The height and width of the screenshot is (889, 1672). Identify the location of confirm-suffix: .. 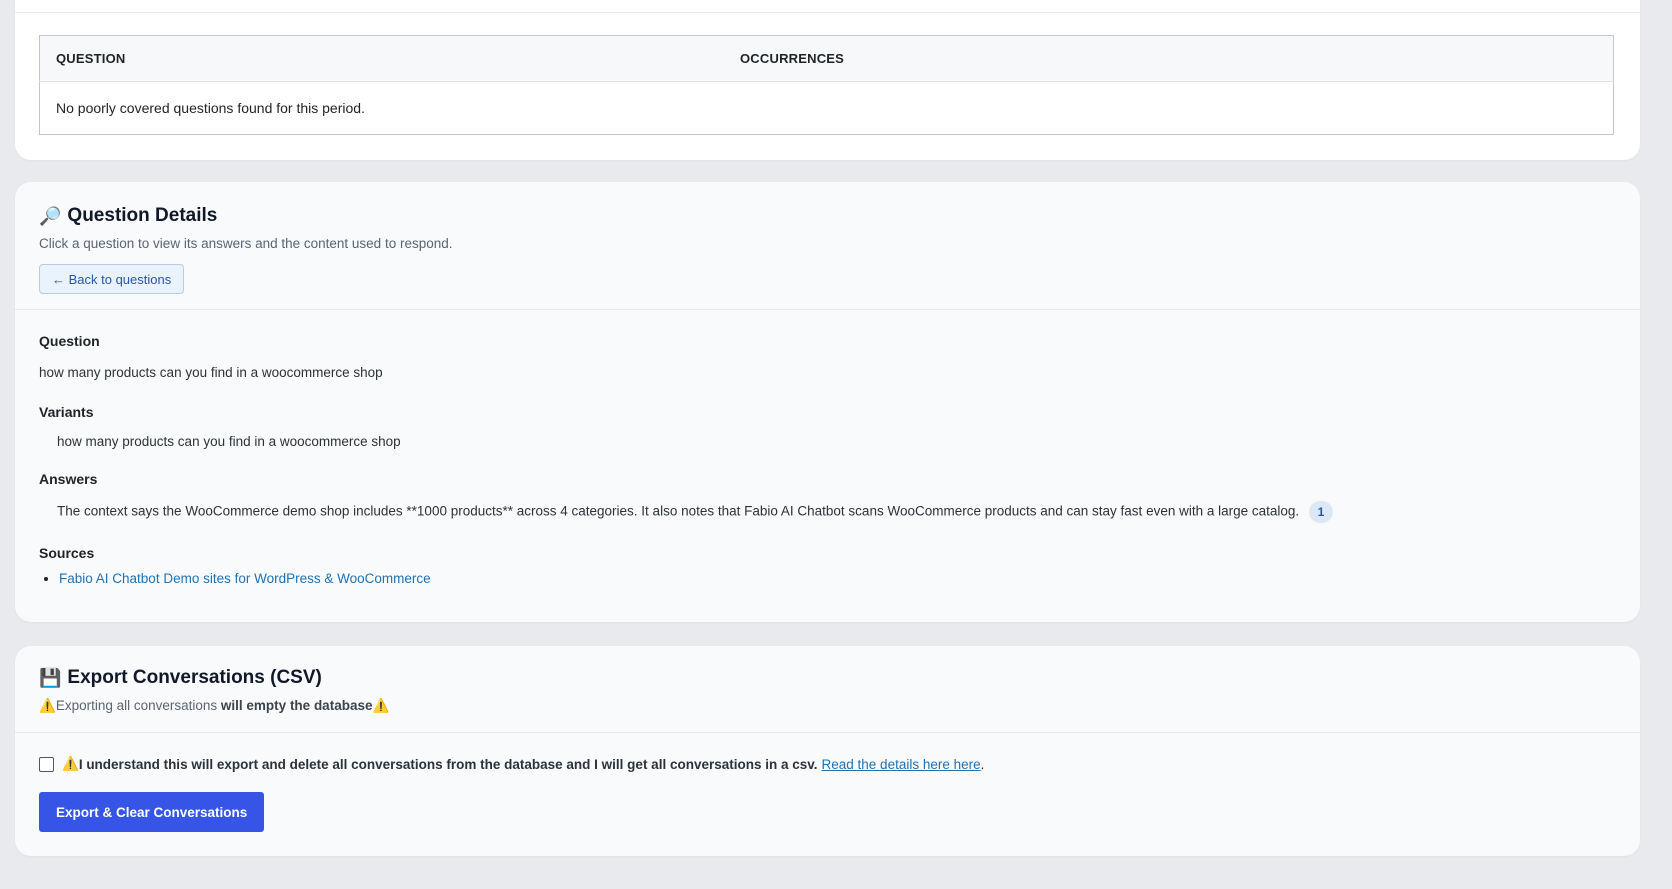
(982, 764).